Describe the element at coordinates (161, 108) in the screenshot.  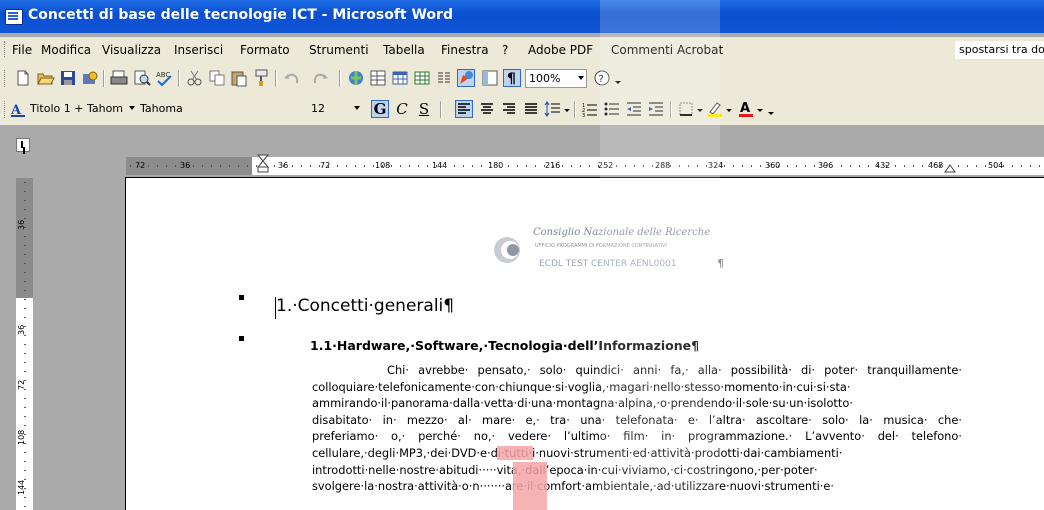
I see `font-value: Tahoma` at that location.